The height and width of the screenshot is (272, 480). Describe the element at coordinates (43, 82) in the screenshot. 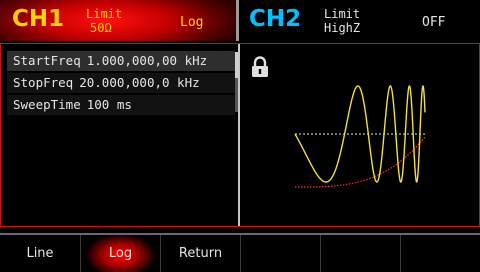

I see `param-name: StopFreq` at that location.